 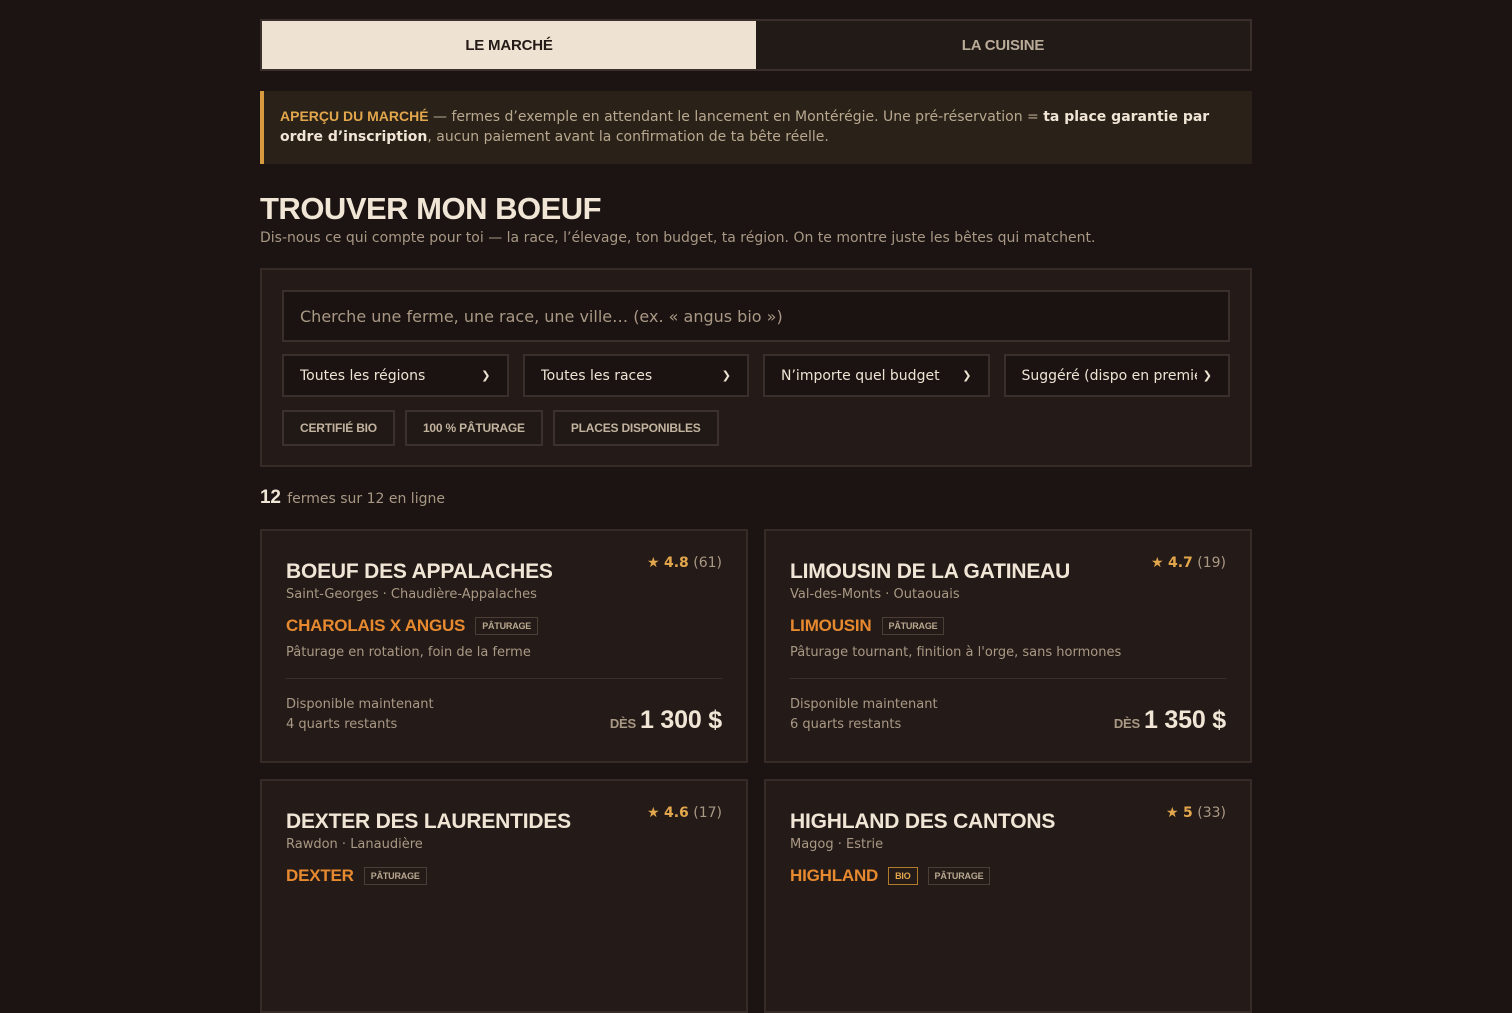 What do you see at coordinates (354, 844) in the screenshot?
I see `farm-location: Rawdon · Lanaudière` at bounding box center [354, 844].